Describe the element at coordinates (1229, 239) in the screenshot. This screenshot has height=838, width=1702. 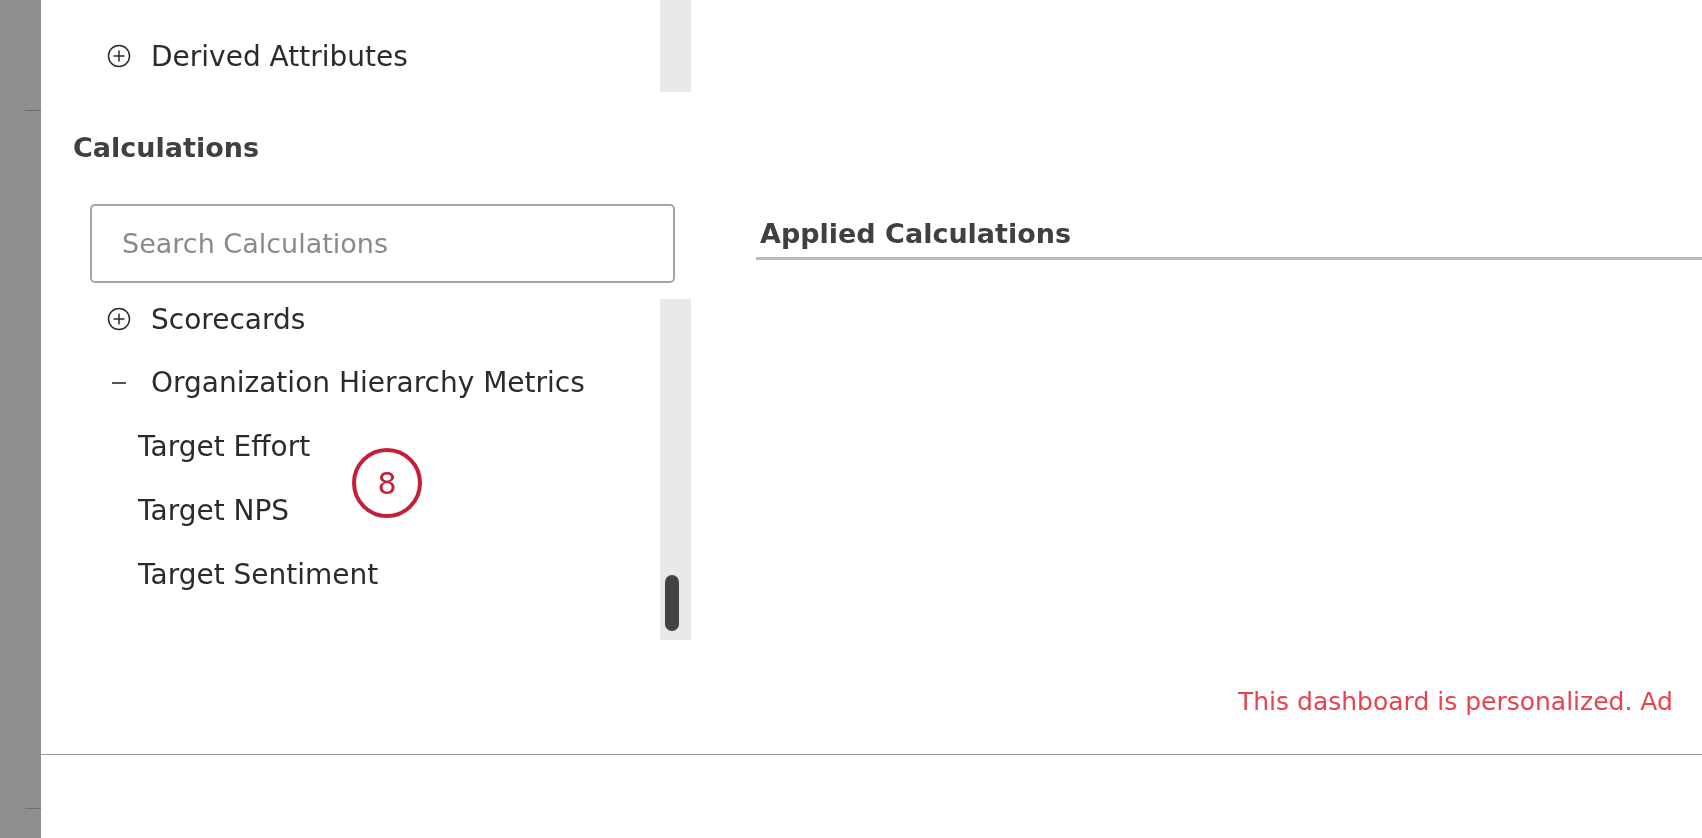
I see `section-header: Applied Calculations` at that location.